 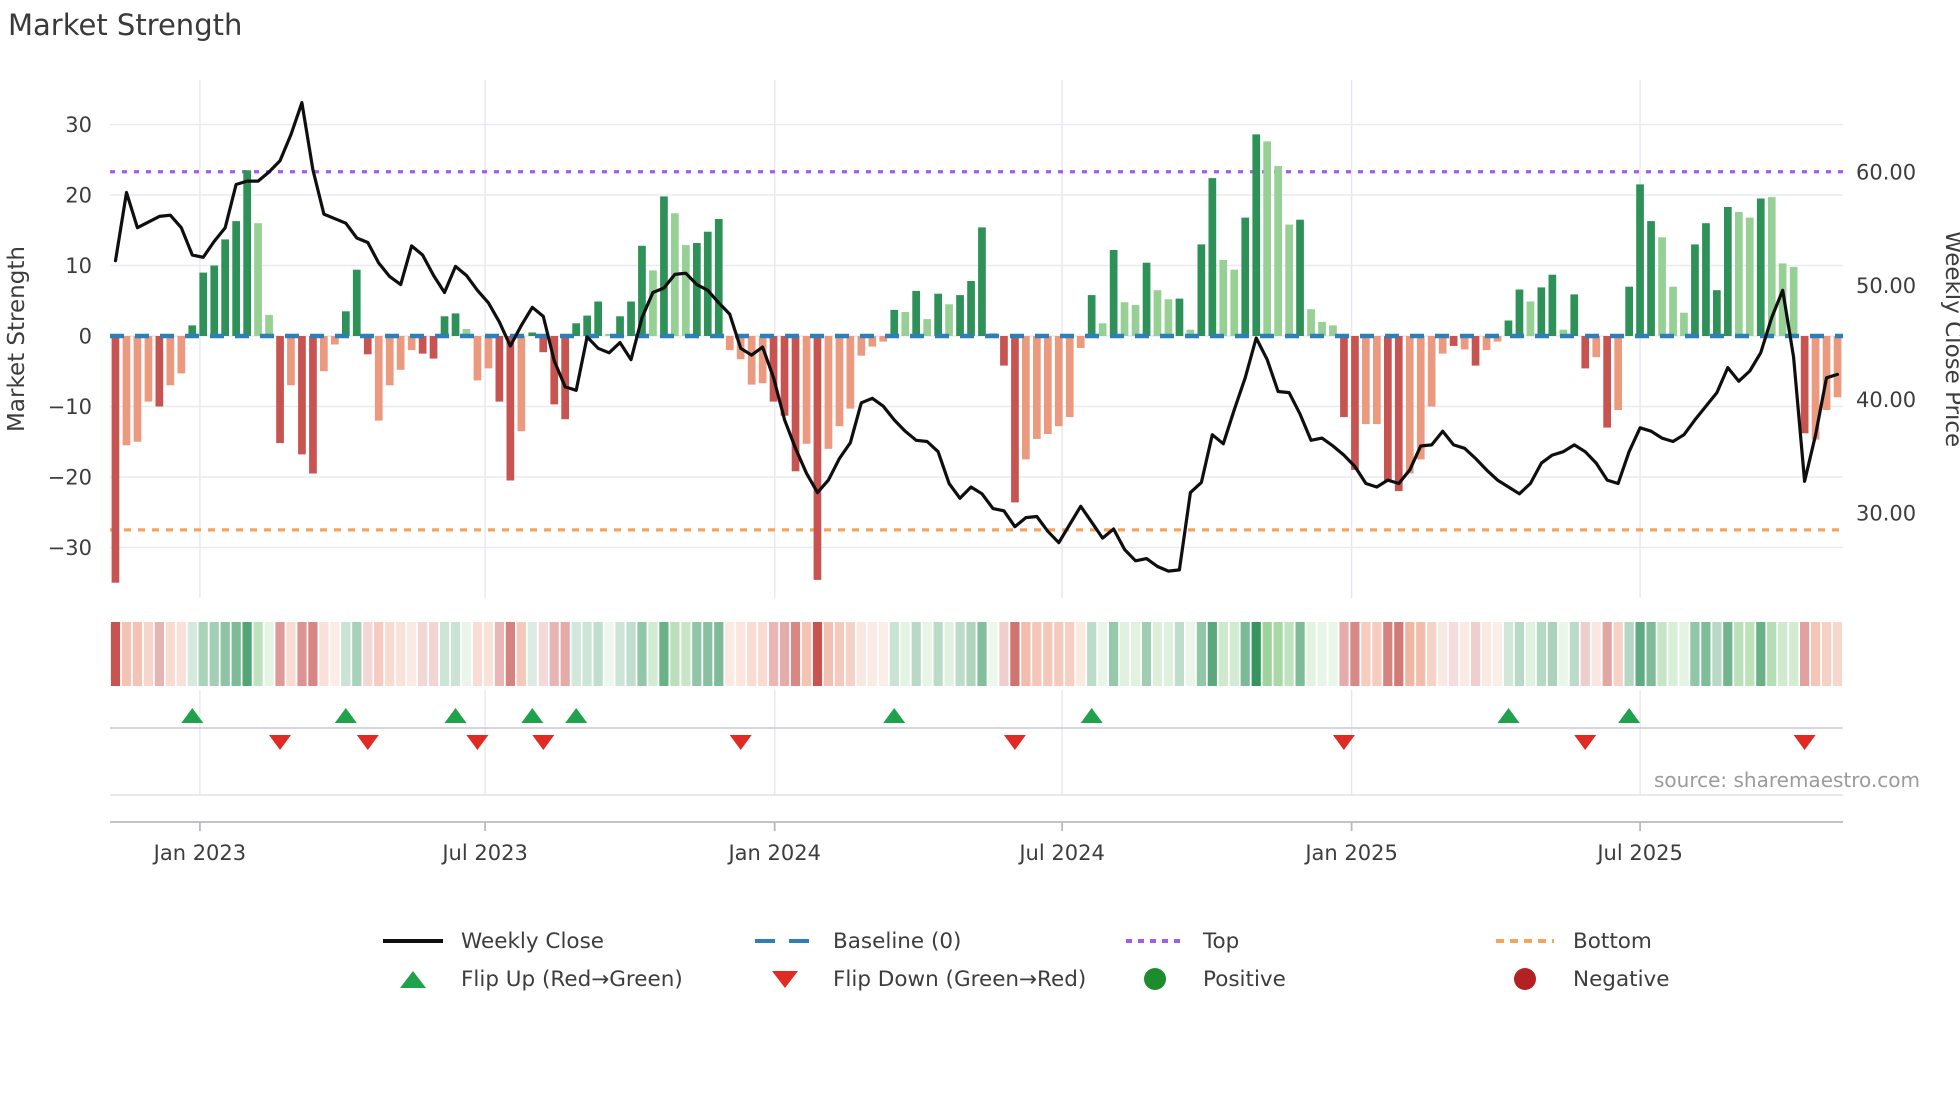 I want to click on legend-item-weekly-close: Weekly Close, so click(x=493, y=941).